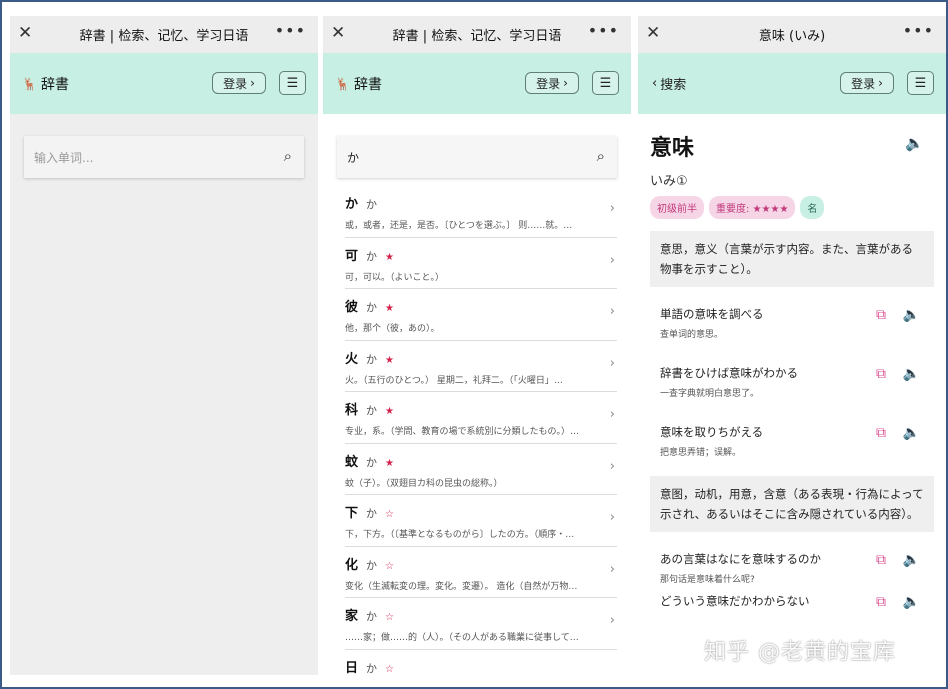 The image size is (948, 689). What do you see at coordinates (669, 83) in the screenshot?
I see `back-button: ‹ 搜索` at bounding box center [669, 83].